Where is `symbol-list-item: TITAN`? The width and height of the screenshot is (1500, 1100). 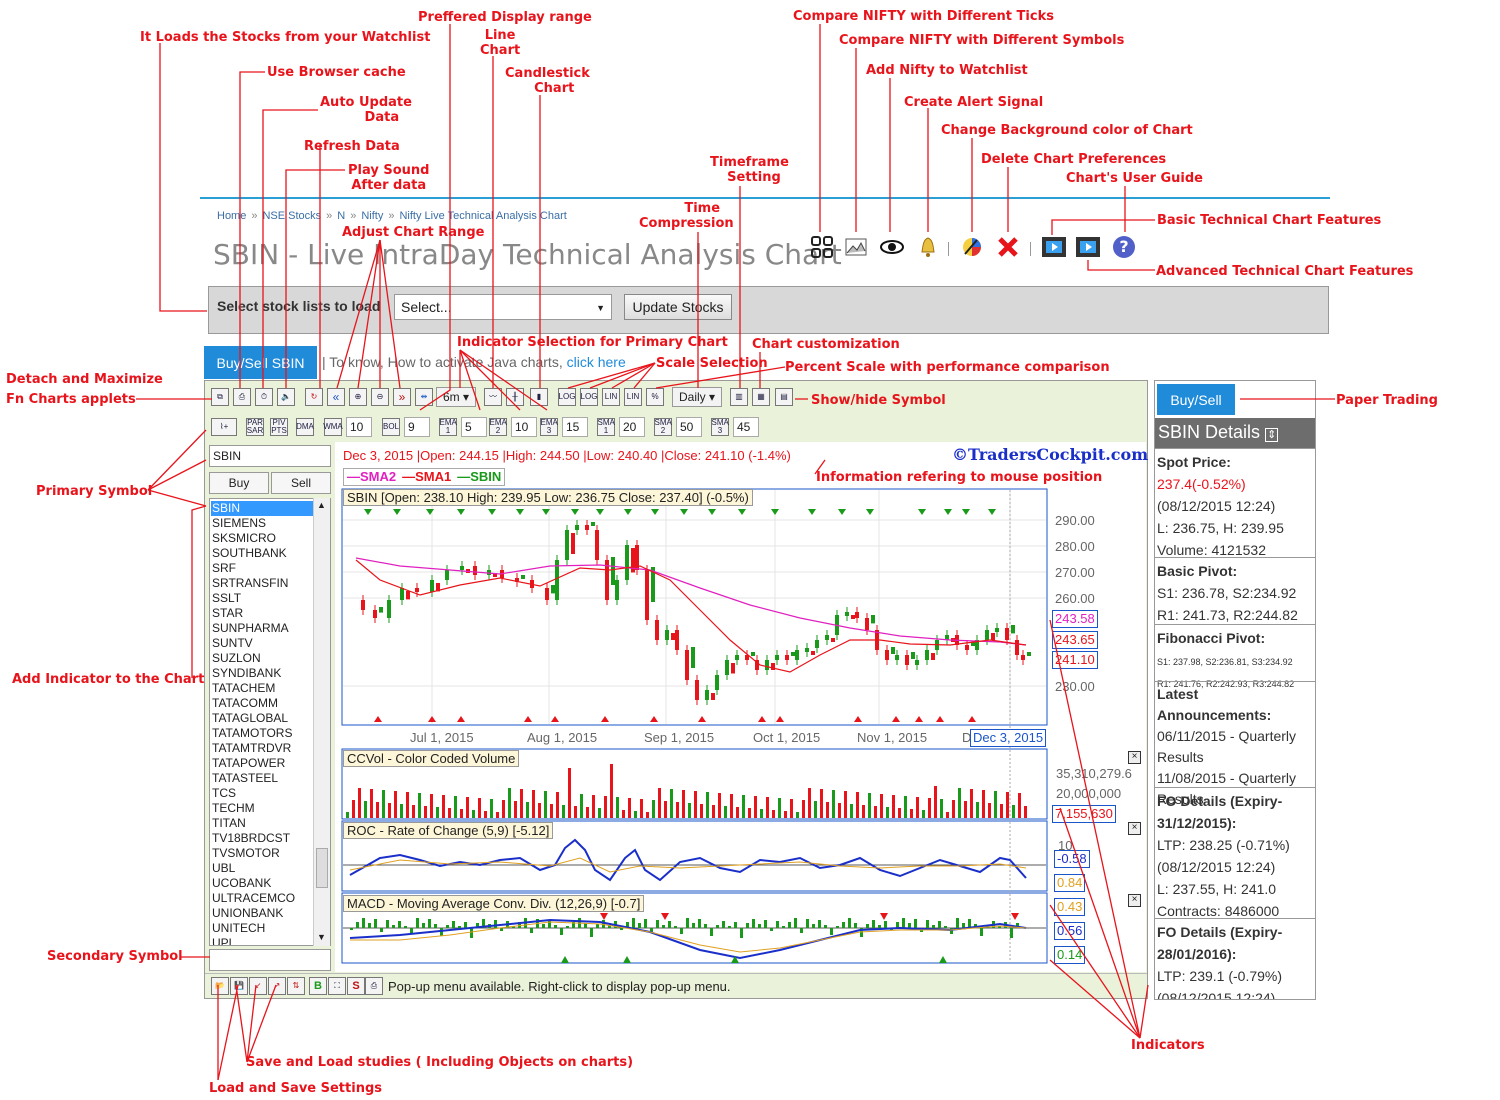 symbol-list-item: TITAN is located at coordinates (263, 823).